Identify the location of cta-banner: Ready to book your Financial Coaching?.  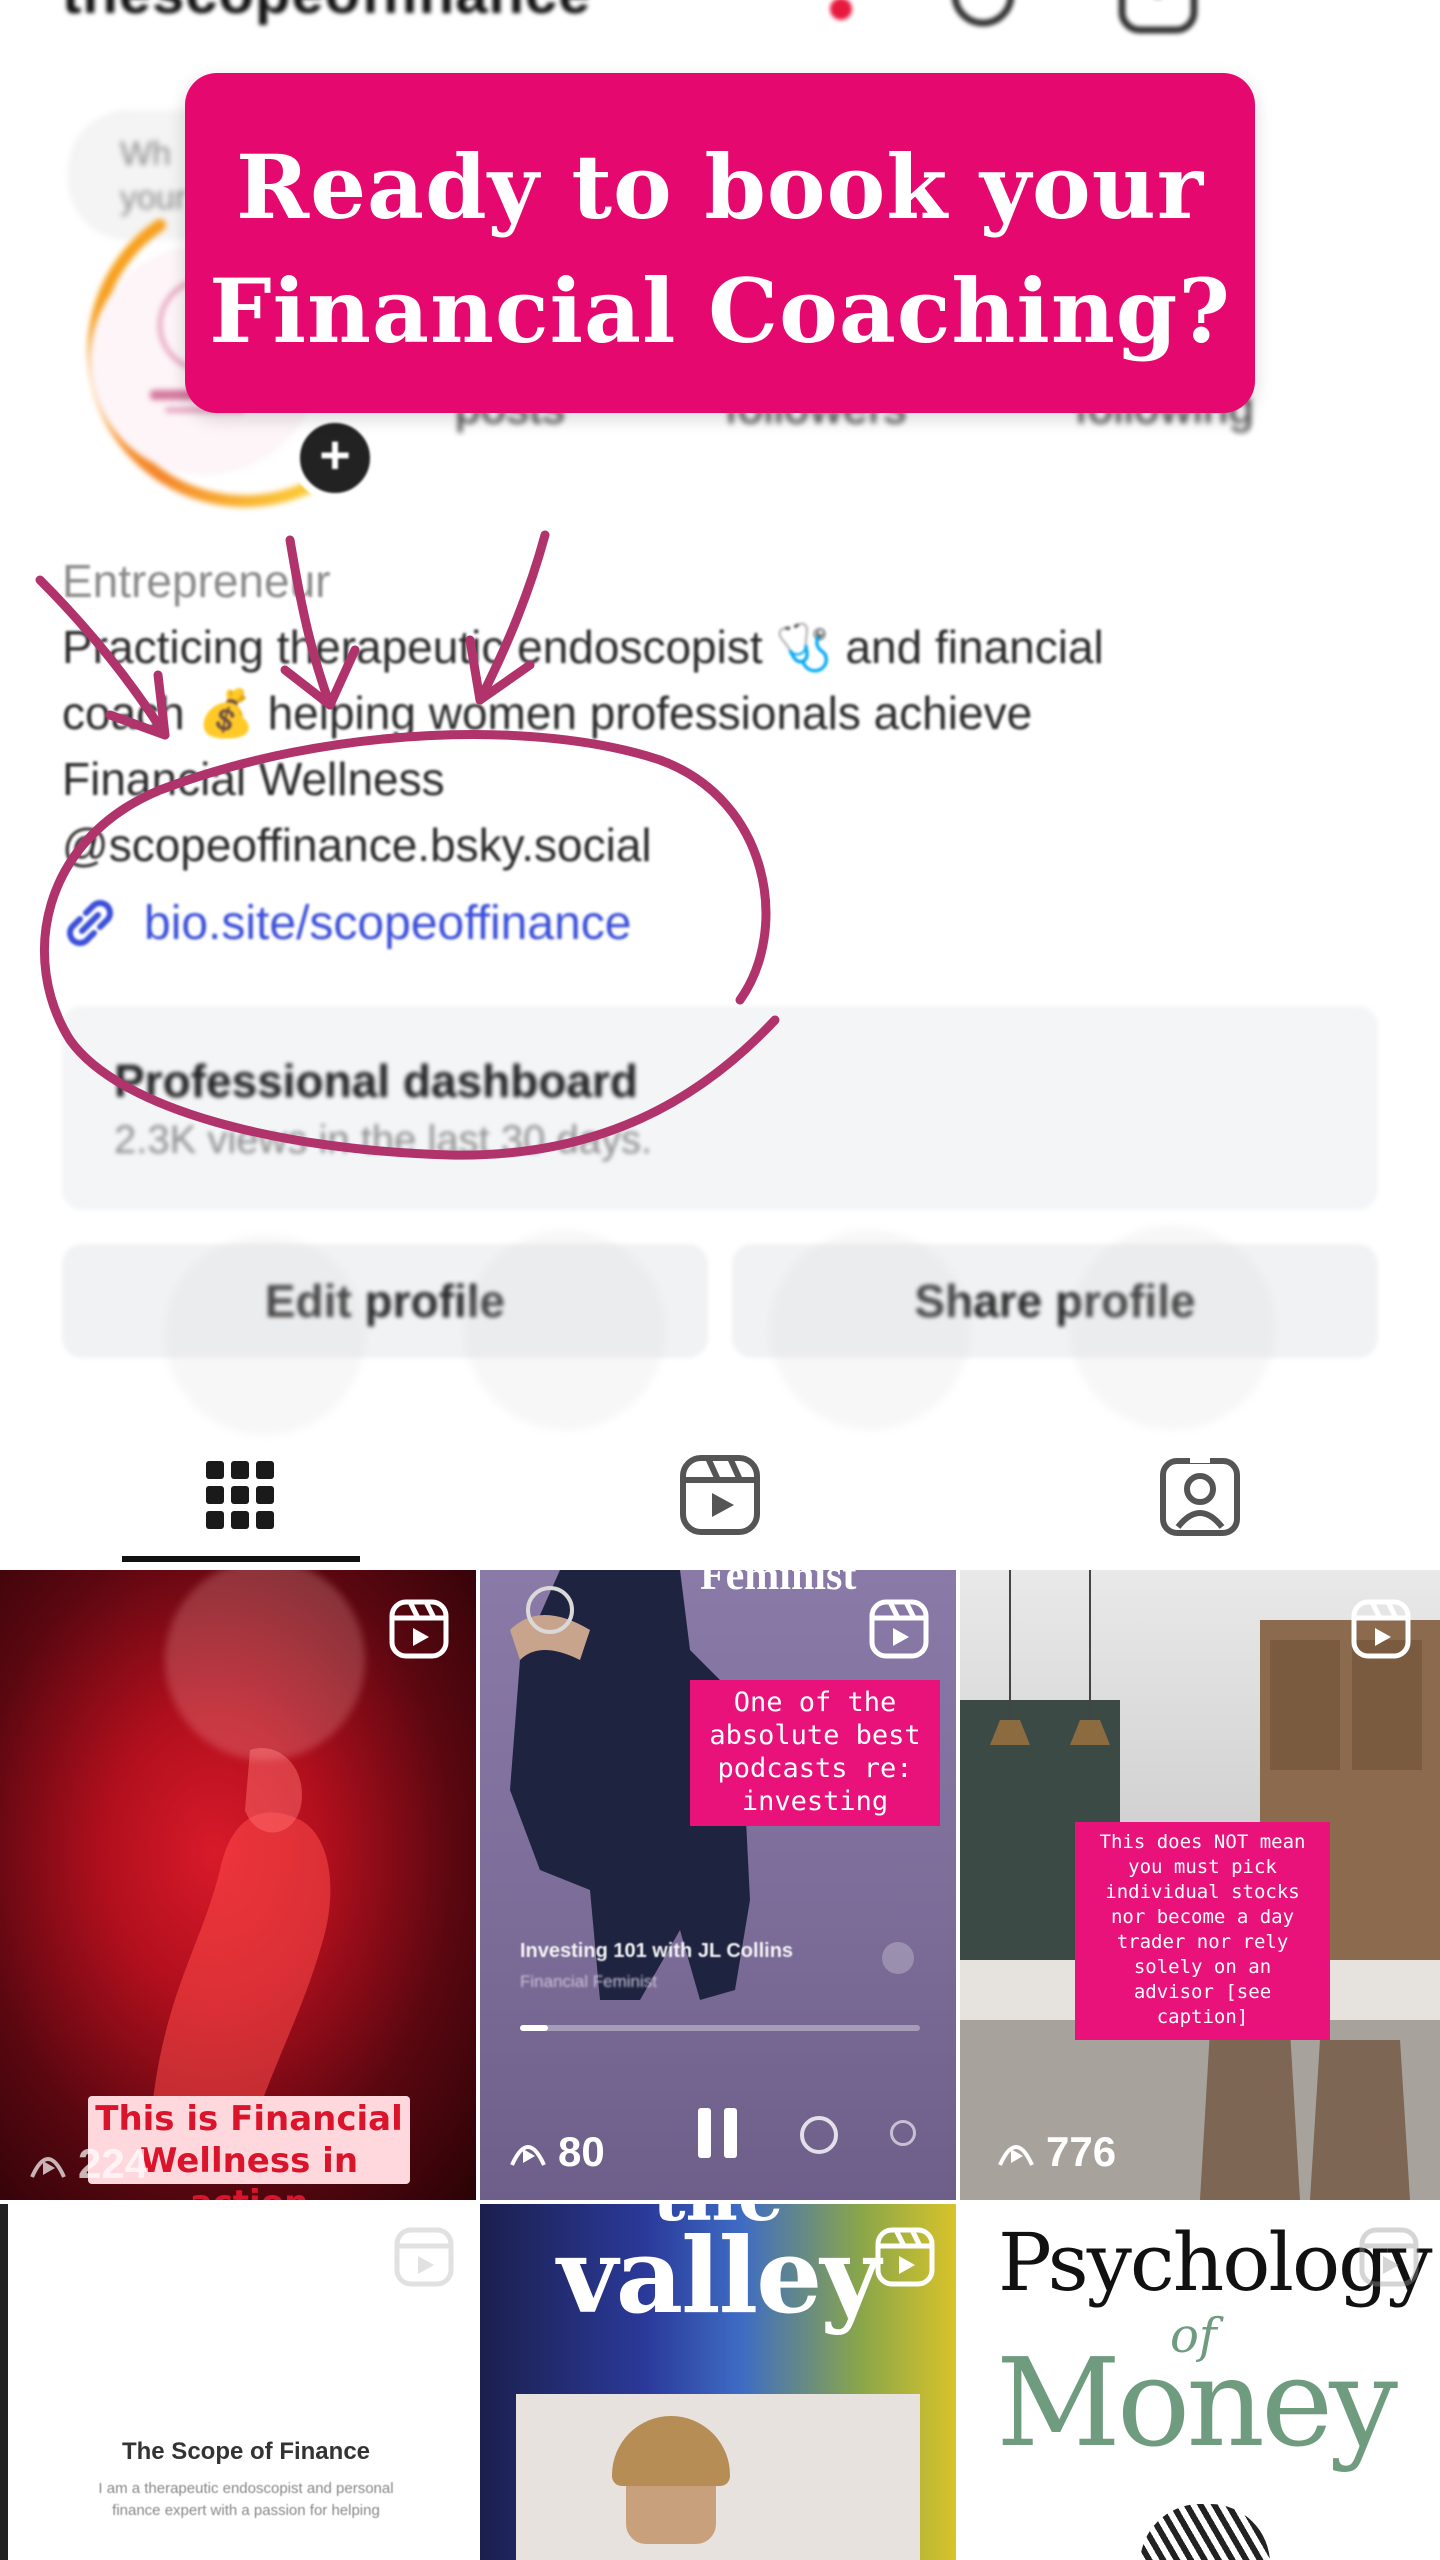
(720, 243).